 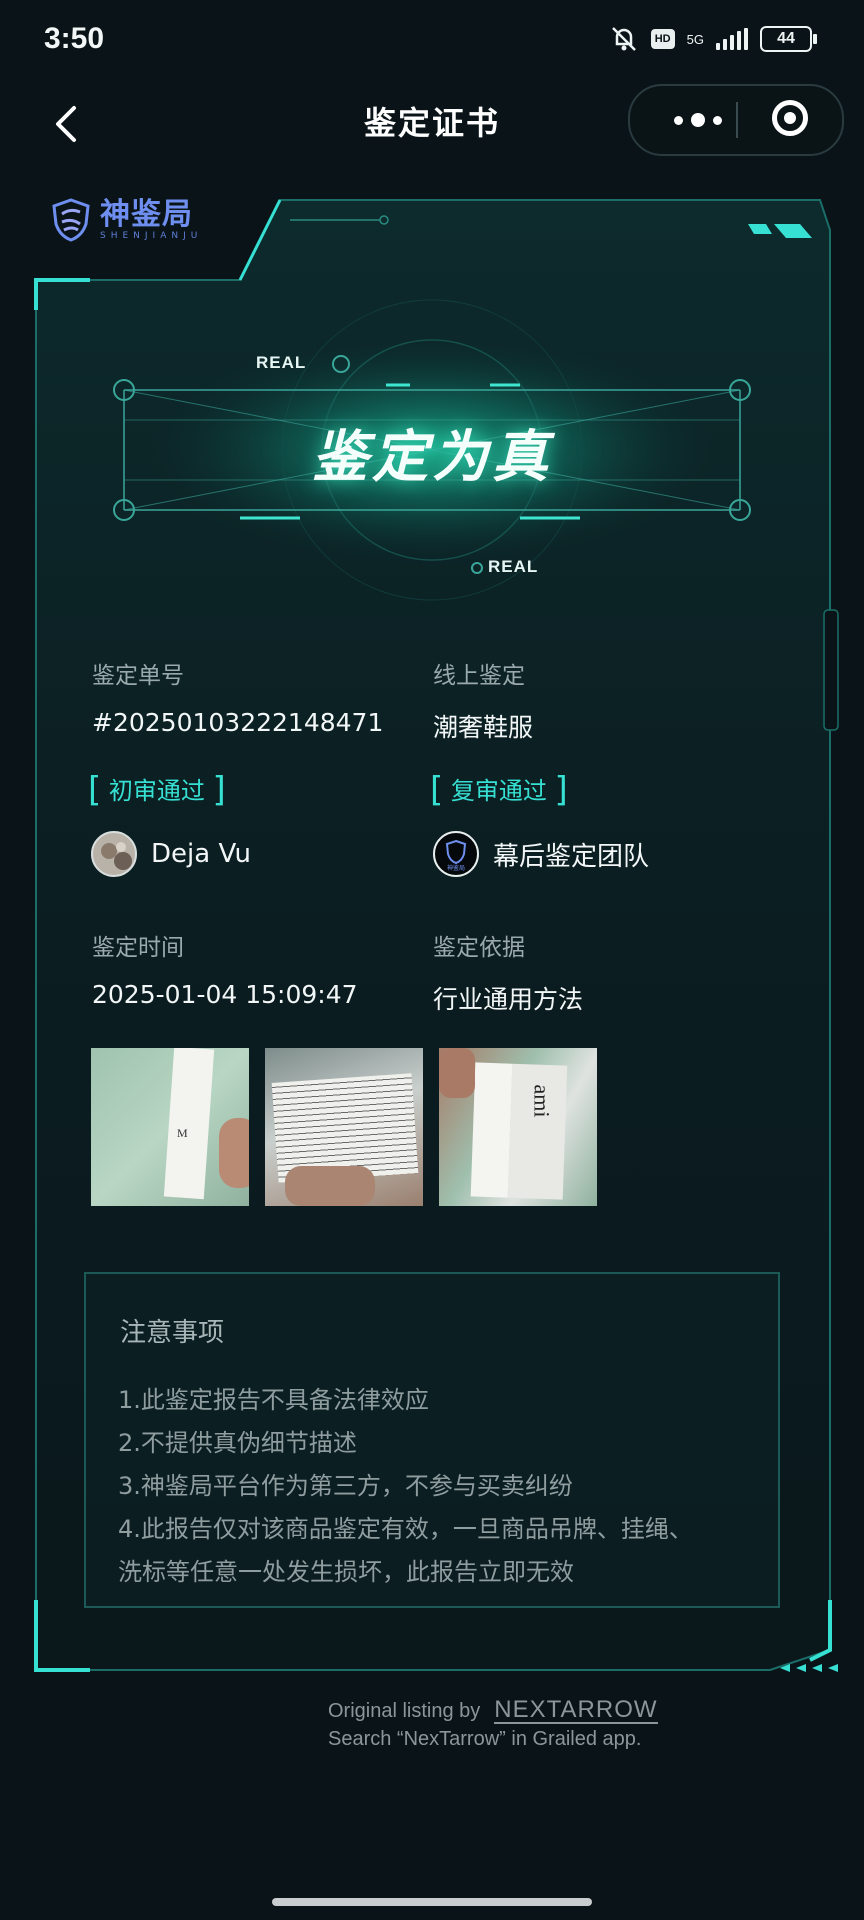 What do you see at coordinates (114, 854) in the screenshot?
I see `avatar` at bounding box center [114, 854].